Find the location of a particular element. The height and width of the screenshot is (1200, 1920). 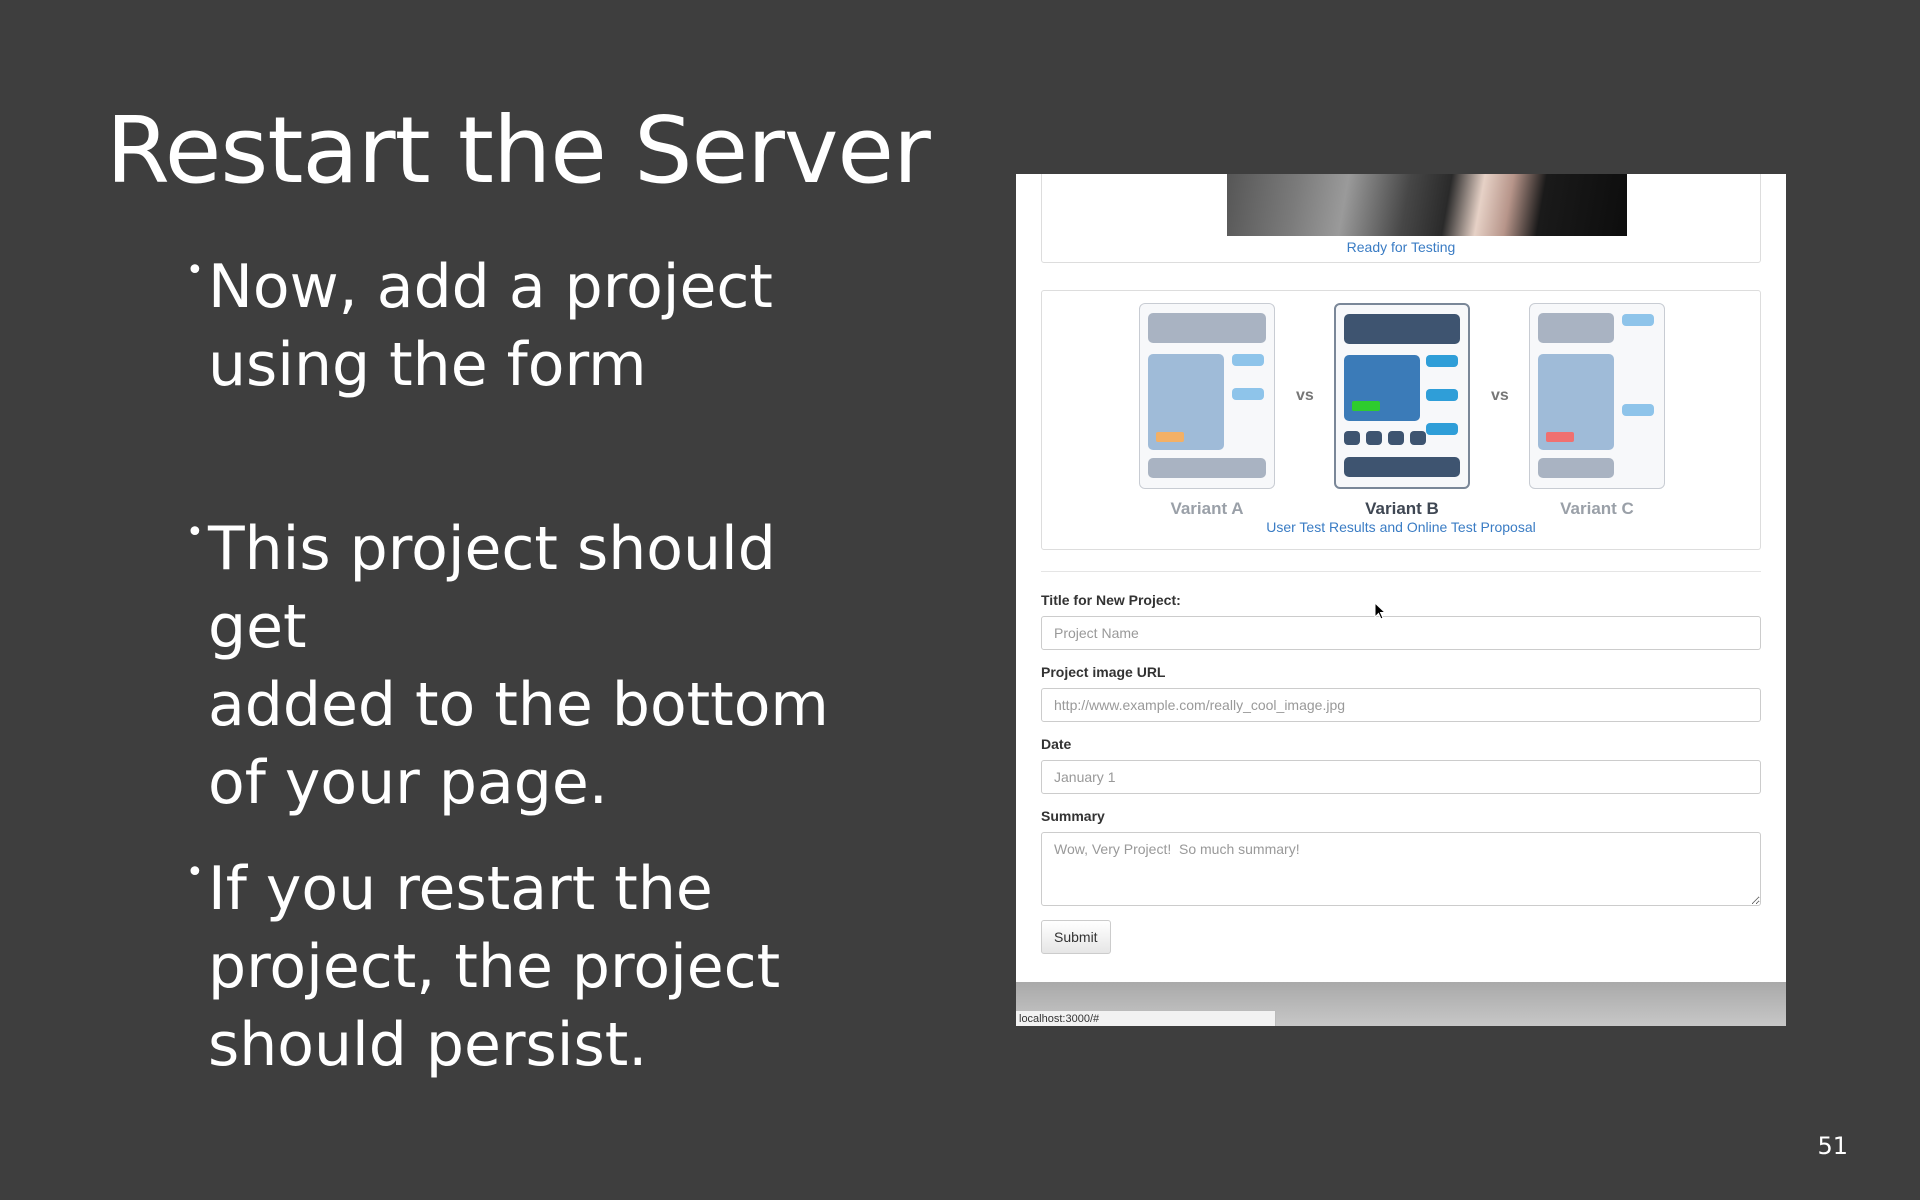

variant-c-thumbnail is located at coordinates (1597, 396).